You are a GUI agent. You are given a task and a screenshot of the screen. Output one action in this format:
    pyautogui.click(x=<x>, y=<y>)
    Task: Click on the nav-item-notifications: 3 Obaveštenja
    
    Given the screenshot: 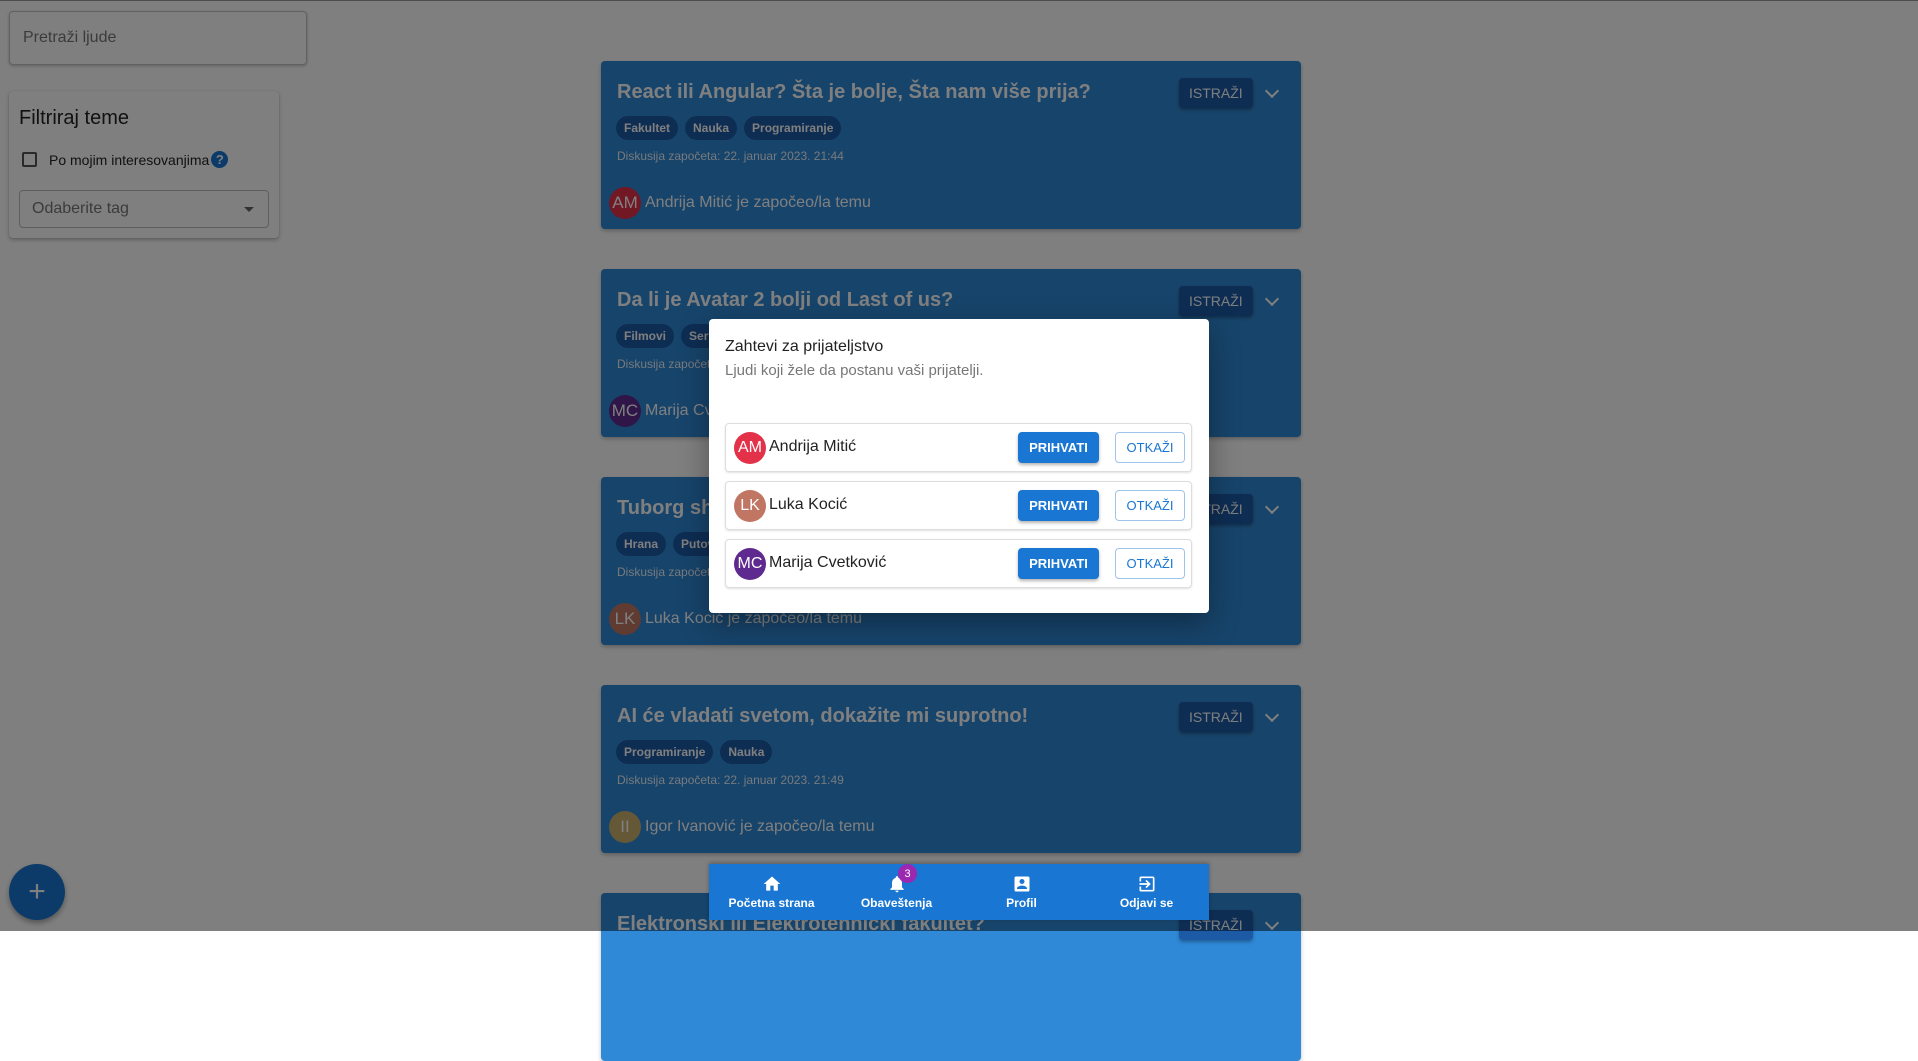 What is the action you would take?
    pyautogui.click(x=896, y=892)
    